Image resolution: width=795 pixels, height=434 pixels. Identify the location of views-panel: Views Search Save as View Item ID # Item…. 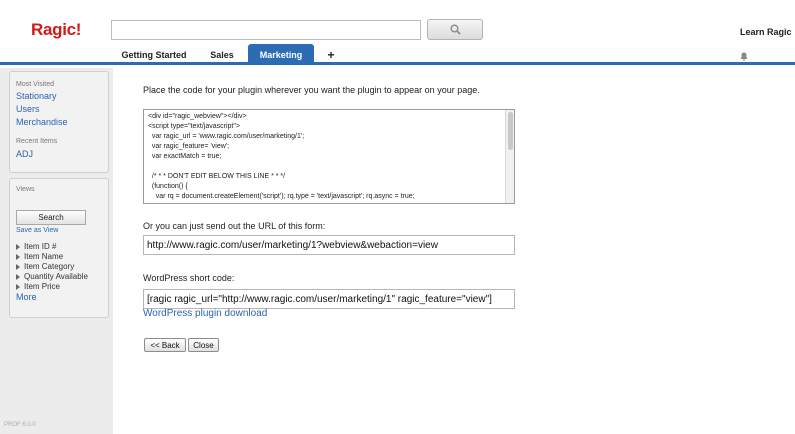
(59, 248).